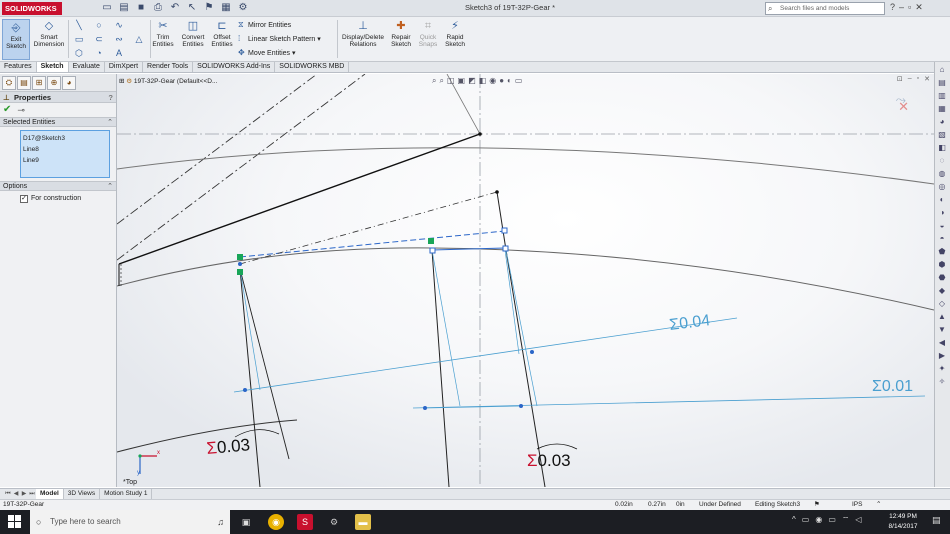 Image resolution: width=950 pixels, height=534 pixels. I want to click on tool-icon: ◇, so click(942, 303).